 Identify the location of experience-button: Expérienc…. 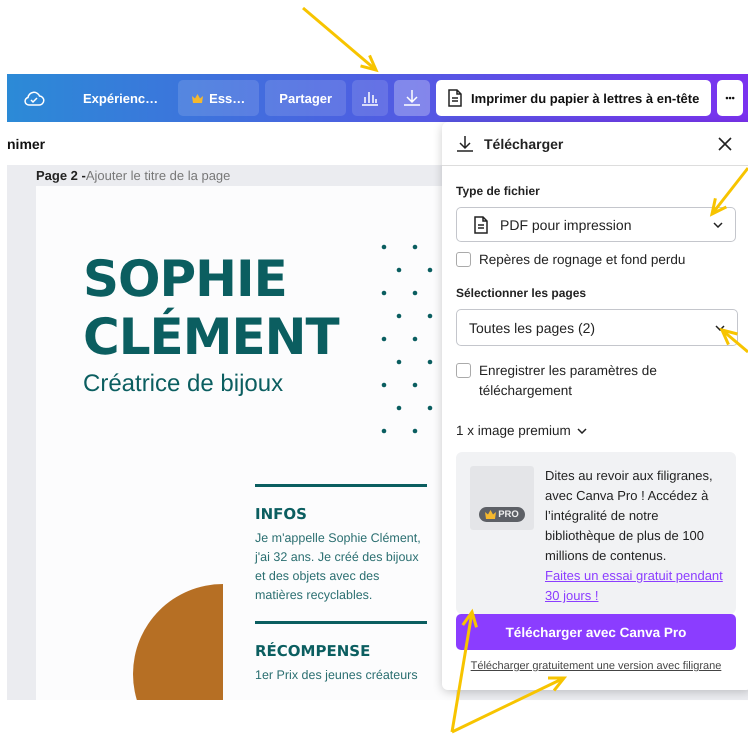
(120, 98).